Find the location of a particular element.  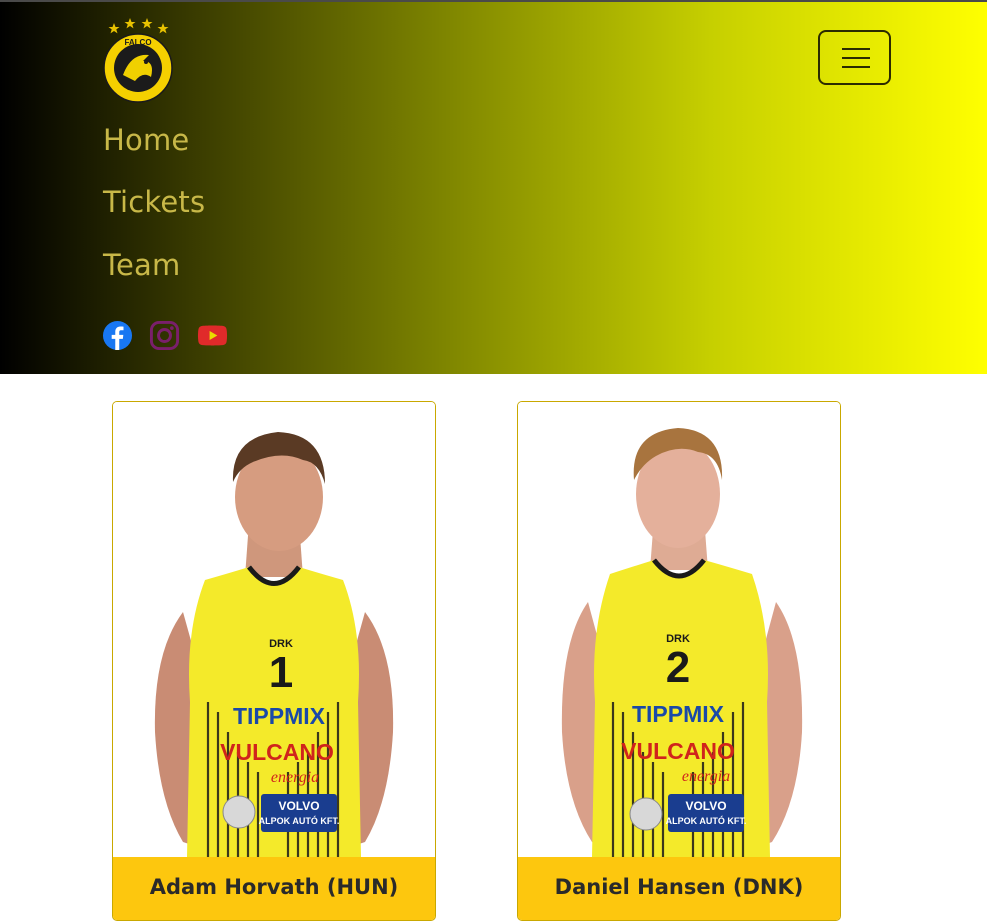

nav-link-home: Home is located at coordinates (146, 140).